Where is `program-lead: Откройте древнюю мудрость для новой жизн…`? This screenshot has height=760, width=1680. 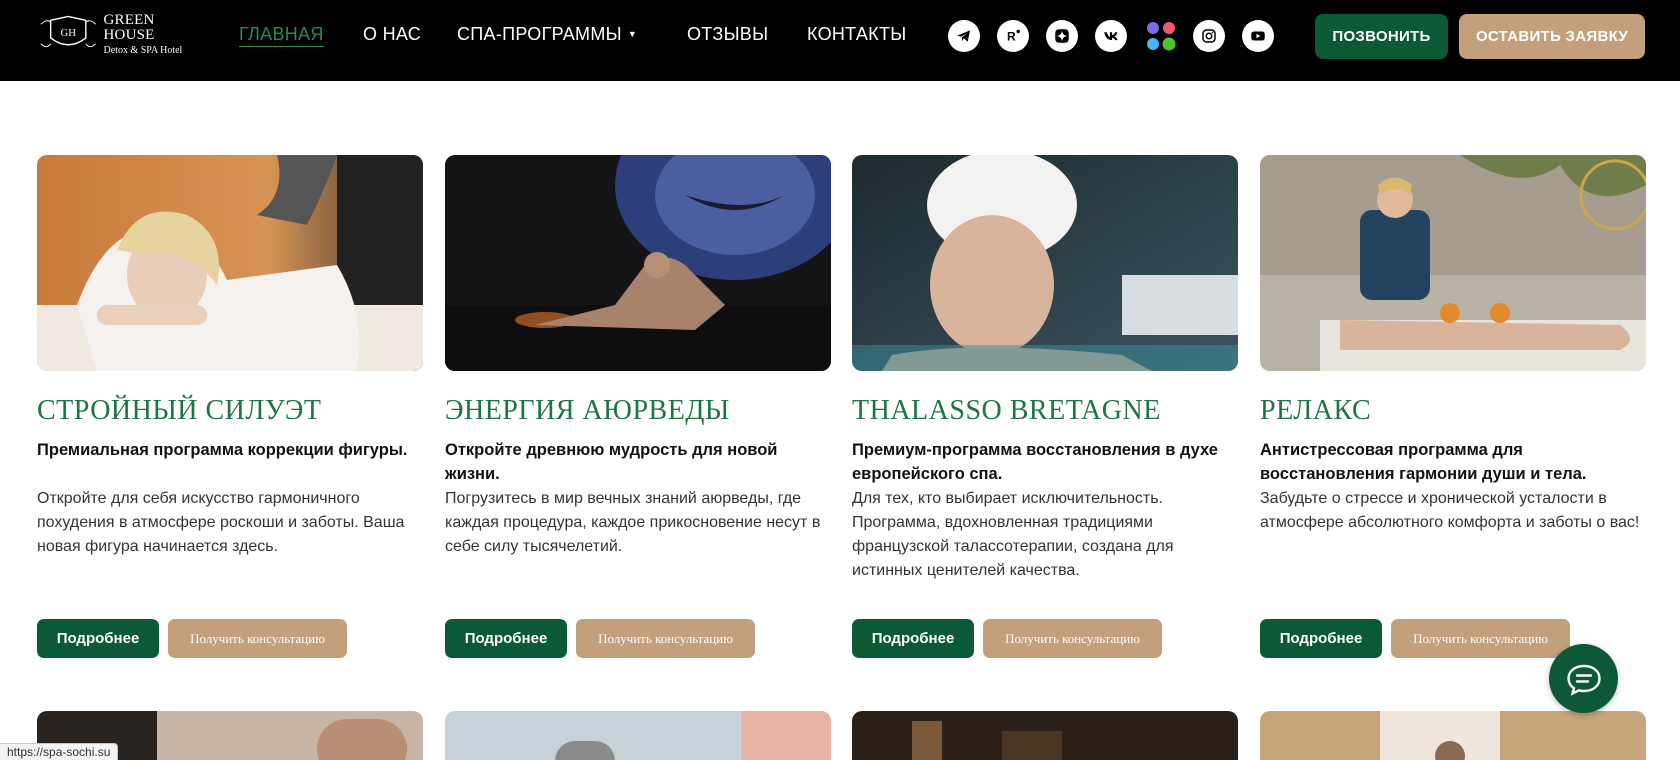 program-lead: Откройте древнюю мудрость для новой жизн… is located at coordinates (611, 462).